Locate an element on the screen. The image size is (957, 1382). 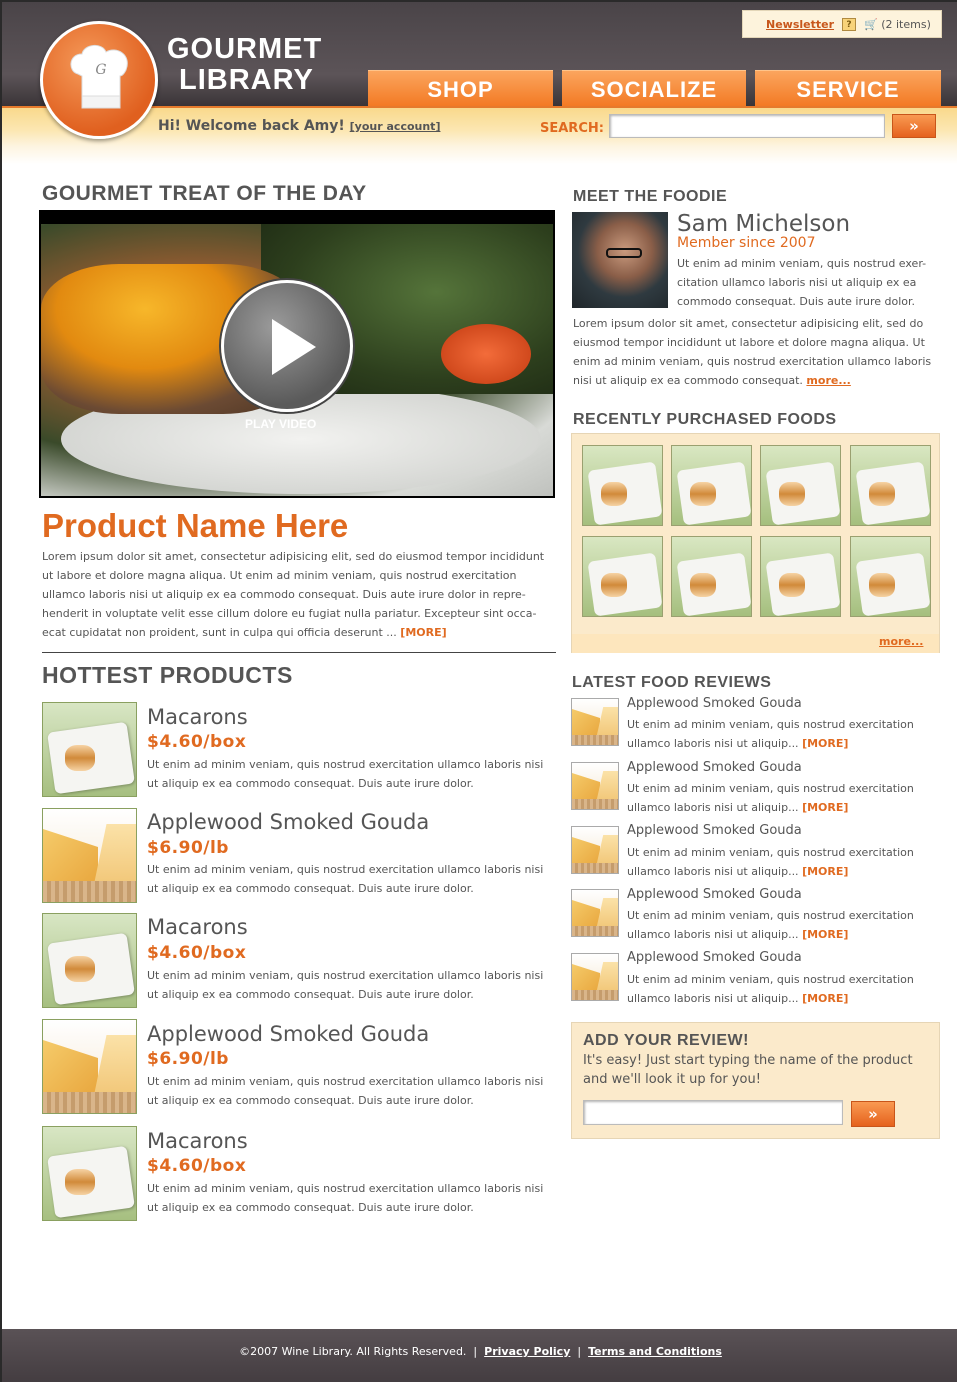
recent-heading: RECENTLY PURCHASED FOODS is located at coordinates (705, 419).